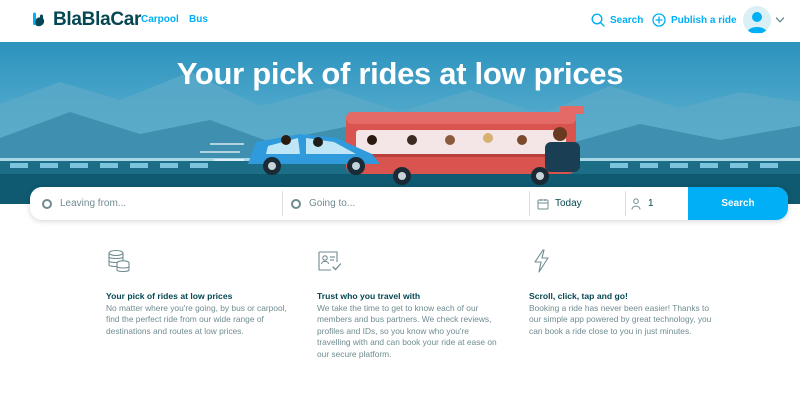 The width and height of the screenshot is (800, 400). I want to click on search-submit-button: Search, so click(738, 203).